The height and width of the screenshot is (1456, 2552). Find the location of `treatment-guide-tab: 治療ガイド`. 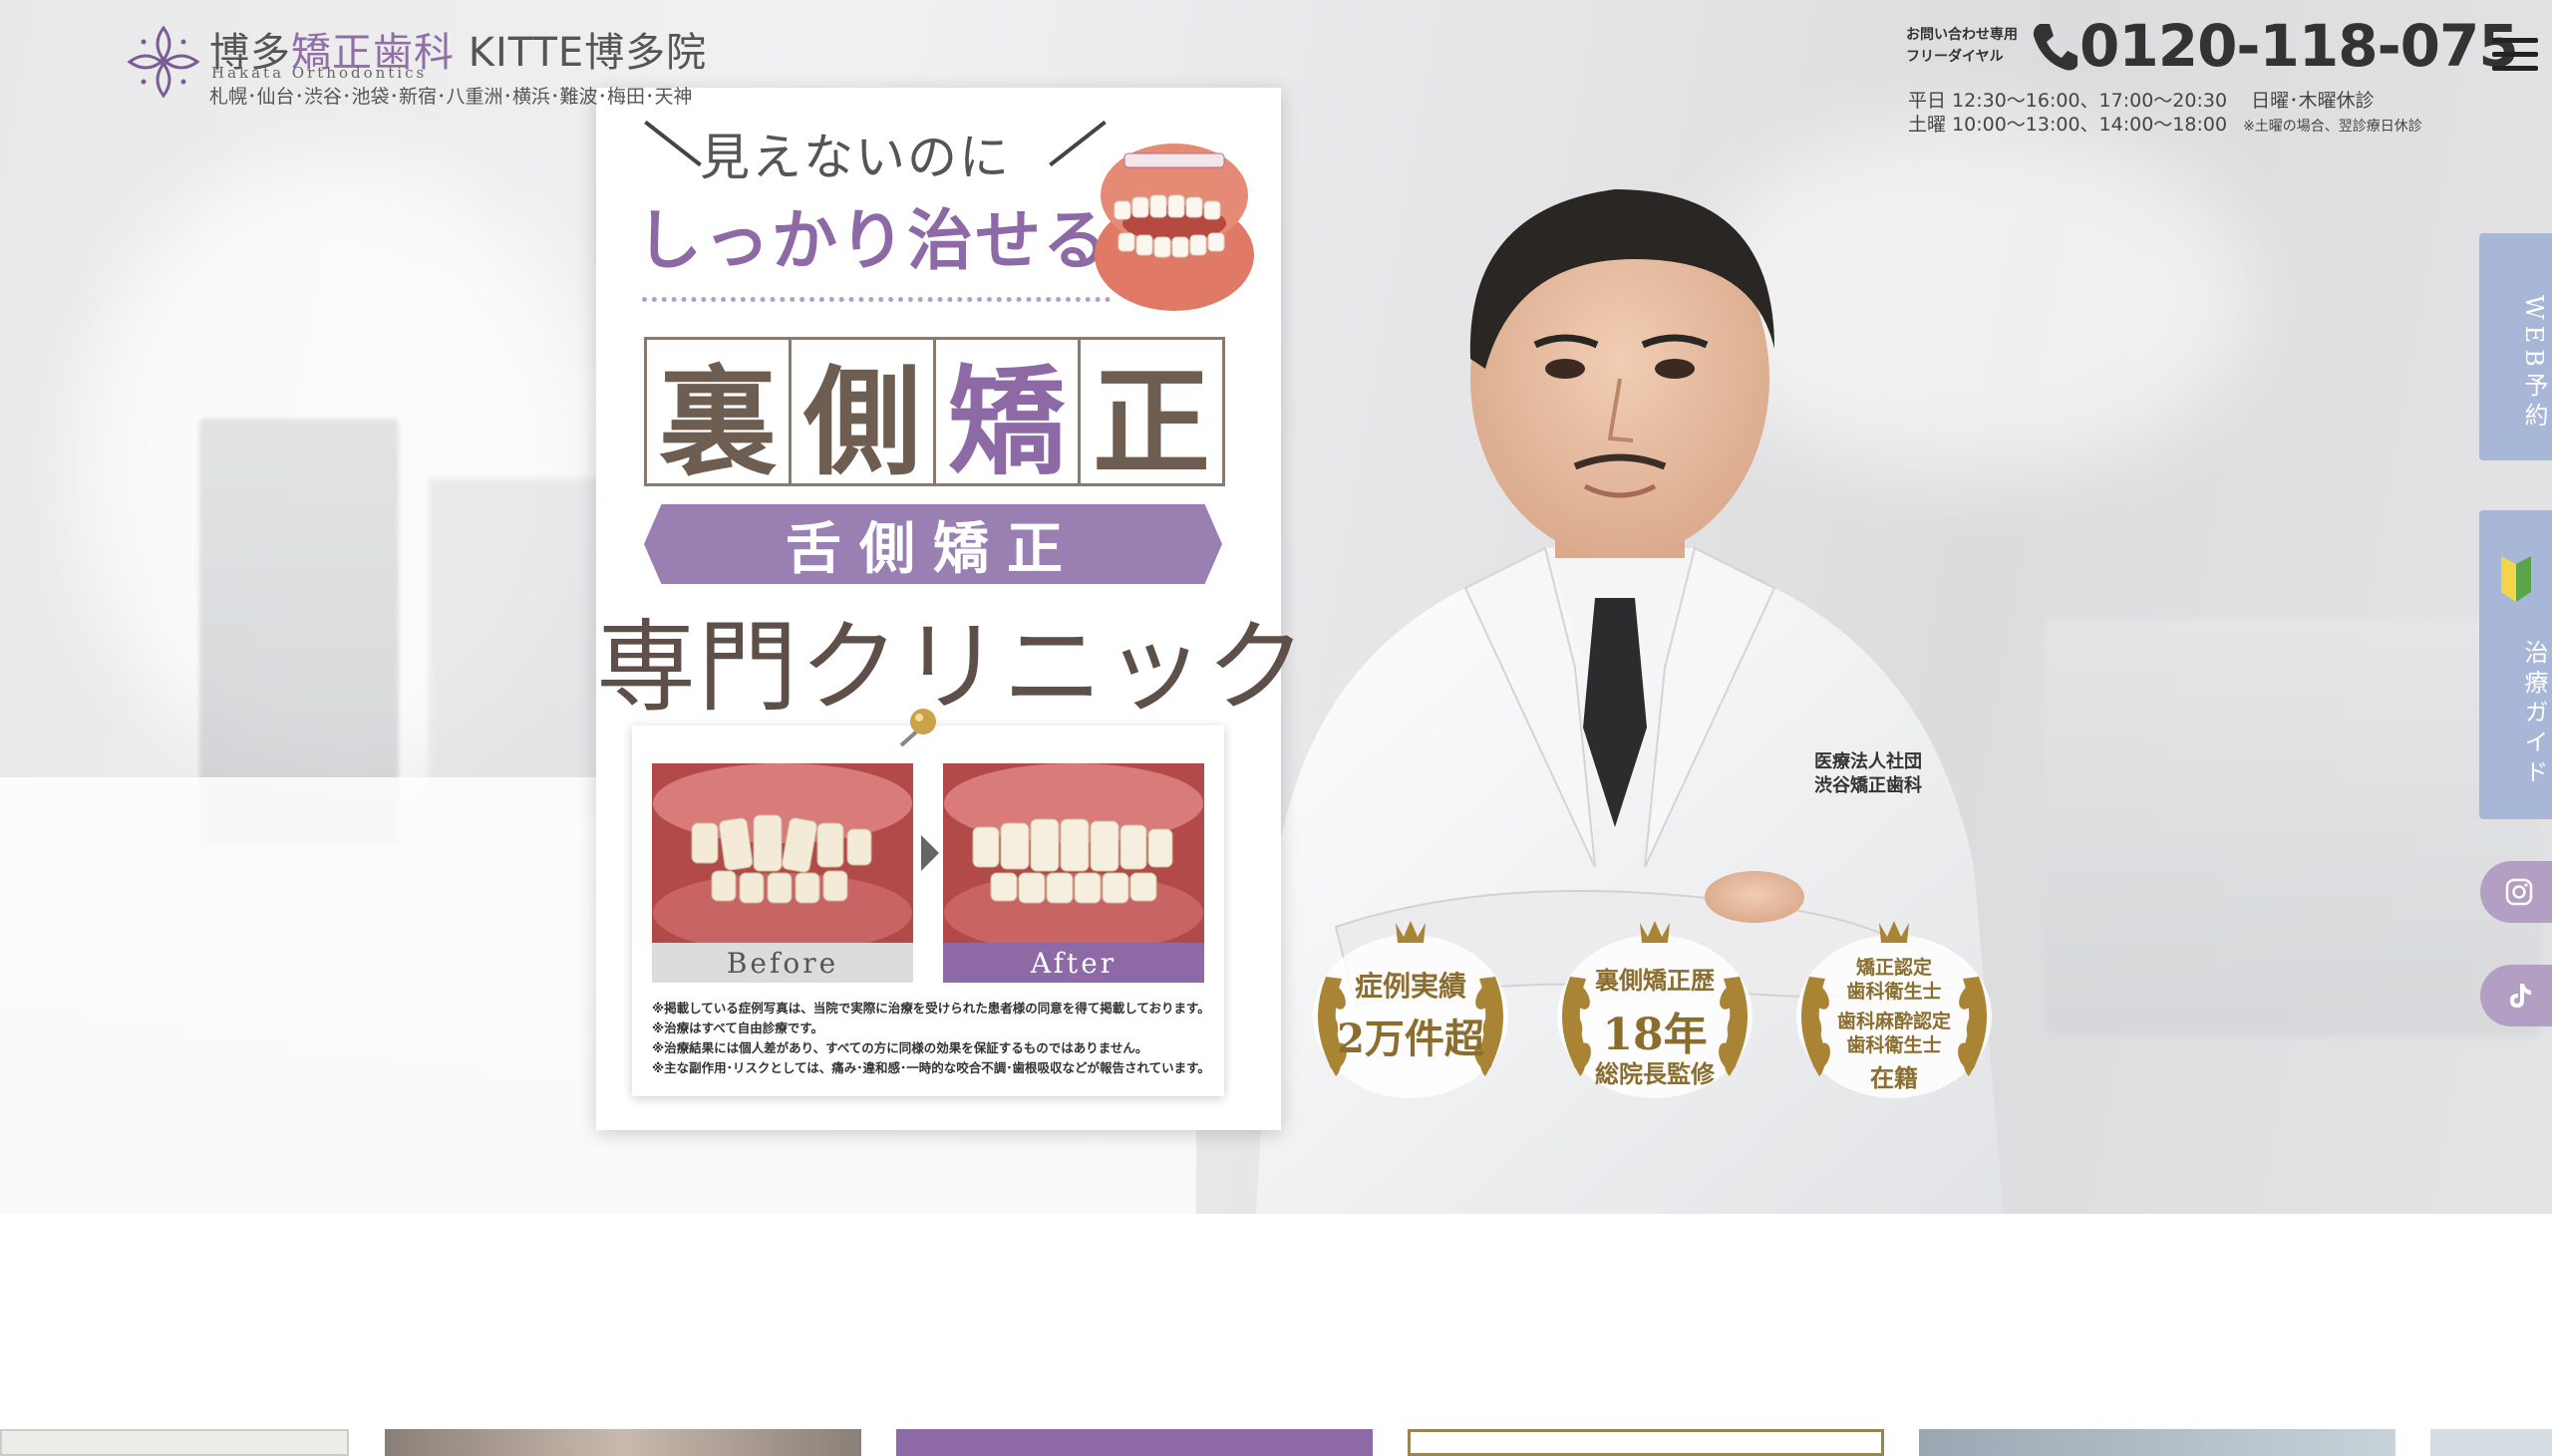

treatment-guide-tab: 治療ガイド is located at coordinates (2515, 664).